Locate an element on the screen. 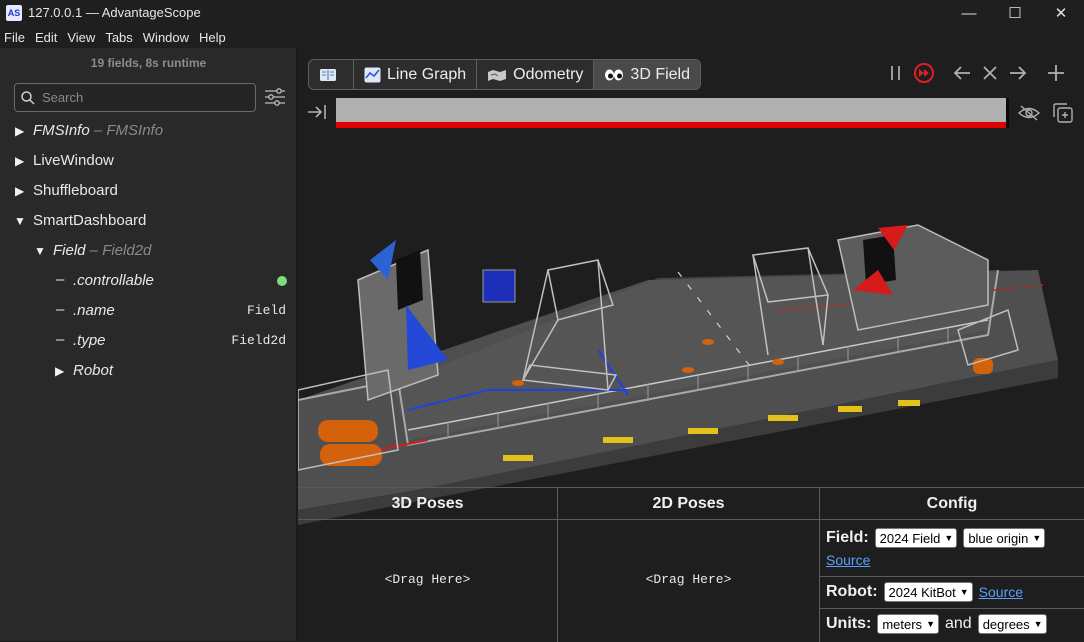  tree-label: Shuffleboard is located at coordinates (75, 190).